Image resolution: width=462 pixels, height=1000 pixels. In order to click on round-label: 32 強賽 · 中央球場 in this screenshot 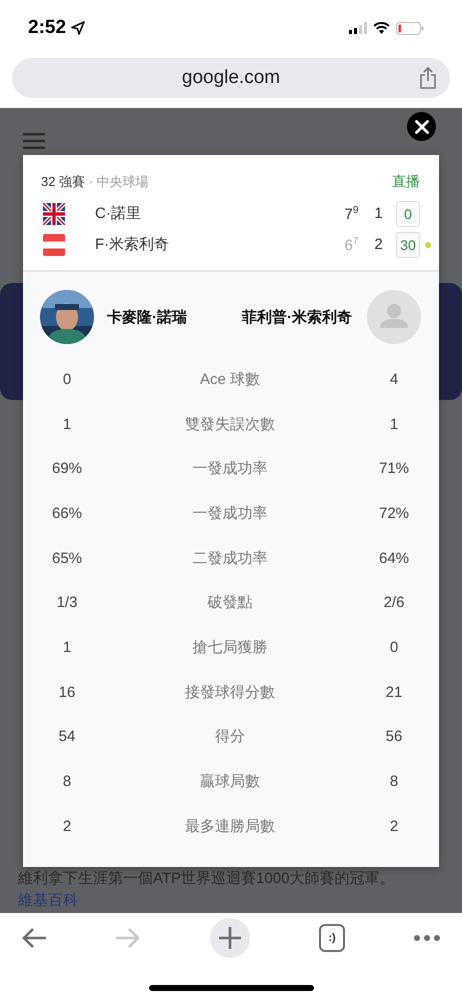, I will do `click(95, 182)`.